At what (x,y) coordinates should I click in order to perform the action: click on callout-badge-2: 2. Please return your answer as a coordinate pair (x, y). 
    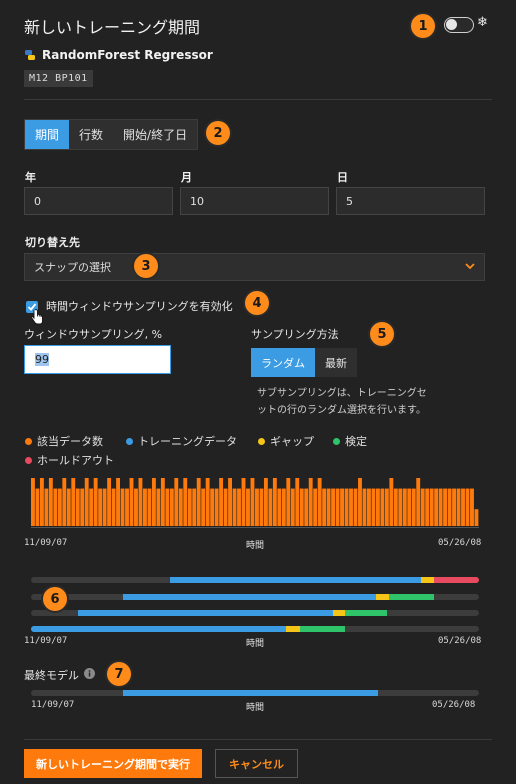
    Looking at the image, I should click on (218, 133).